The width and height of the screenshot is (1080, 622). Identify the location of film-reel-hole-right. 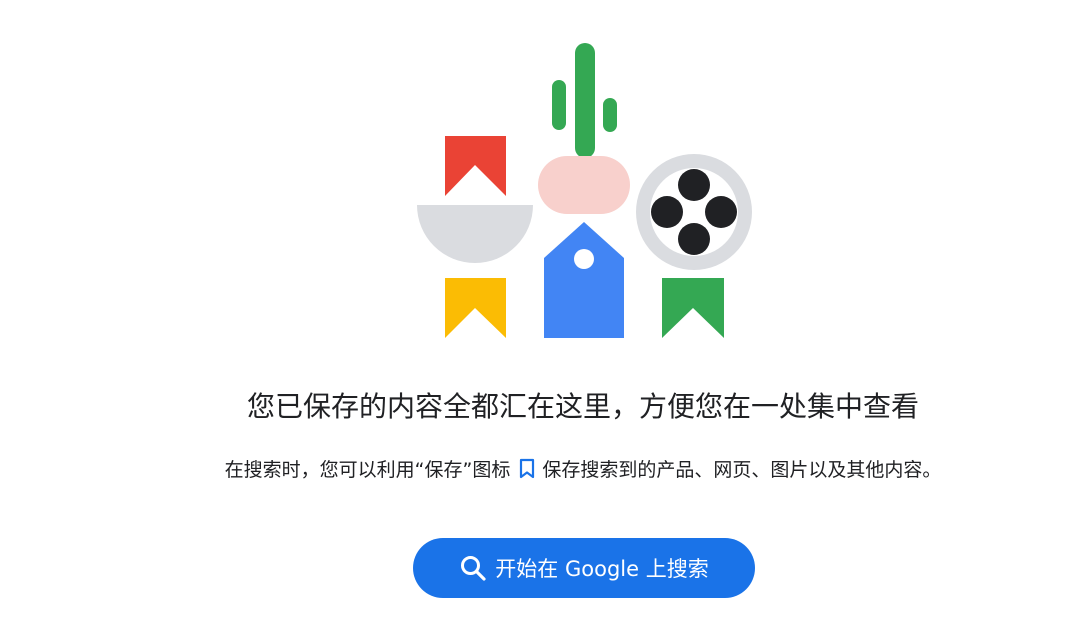
(721, 212).